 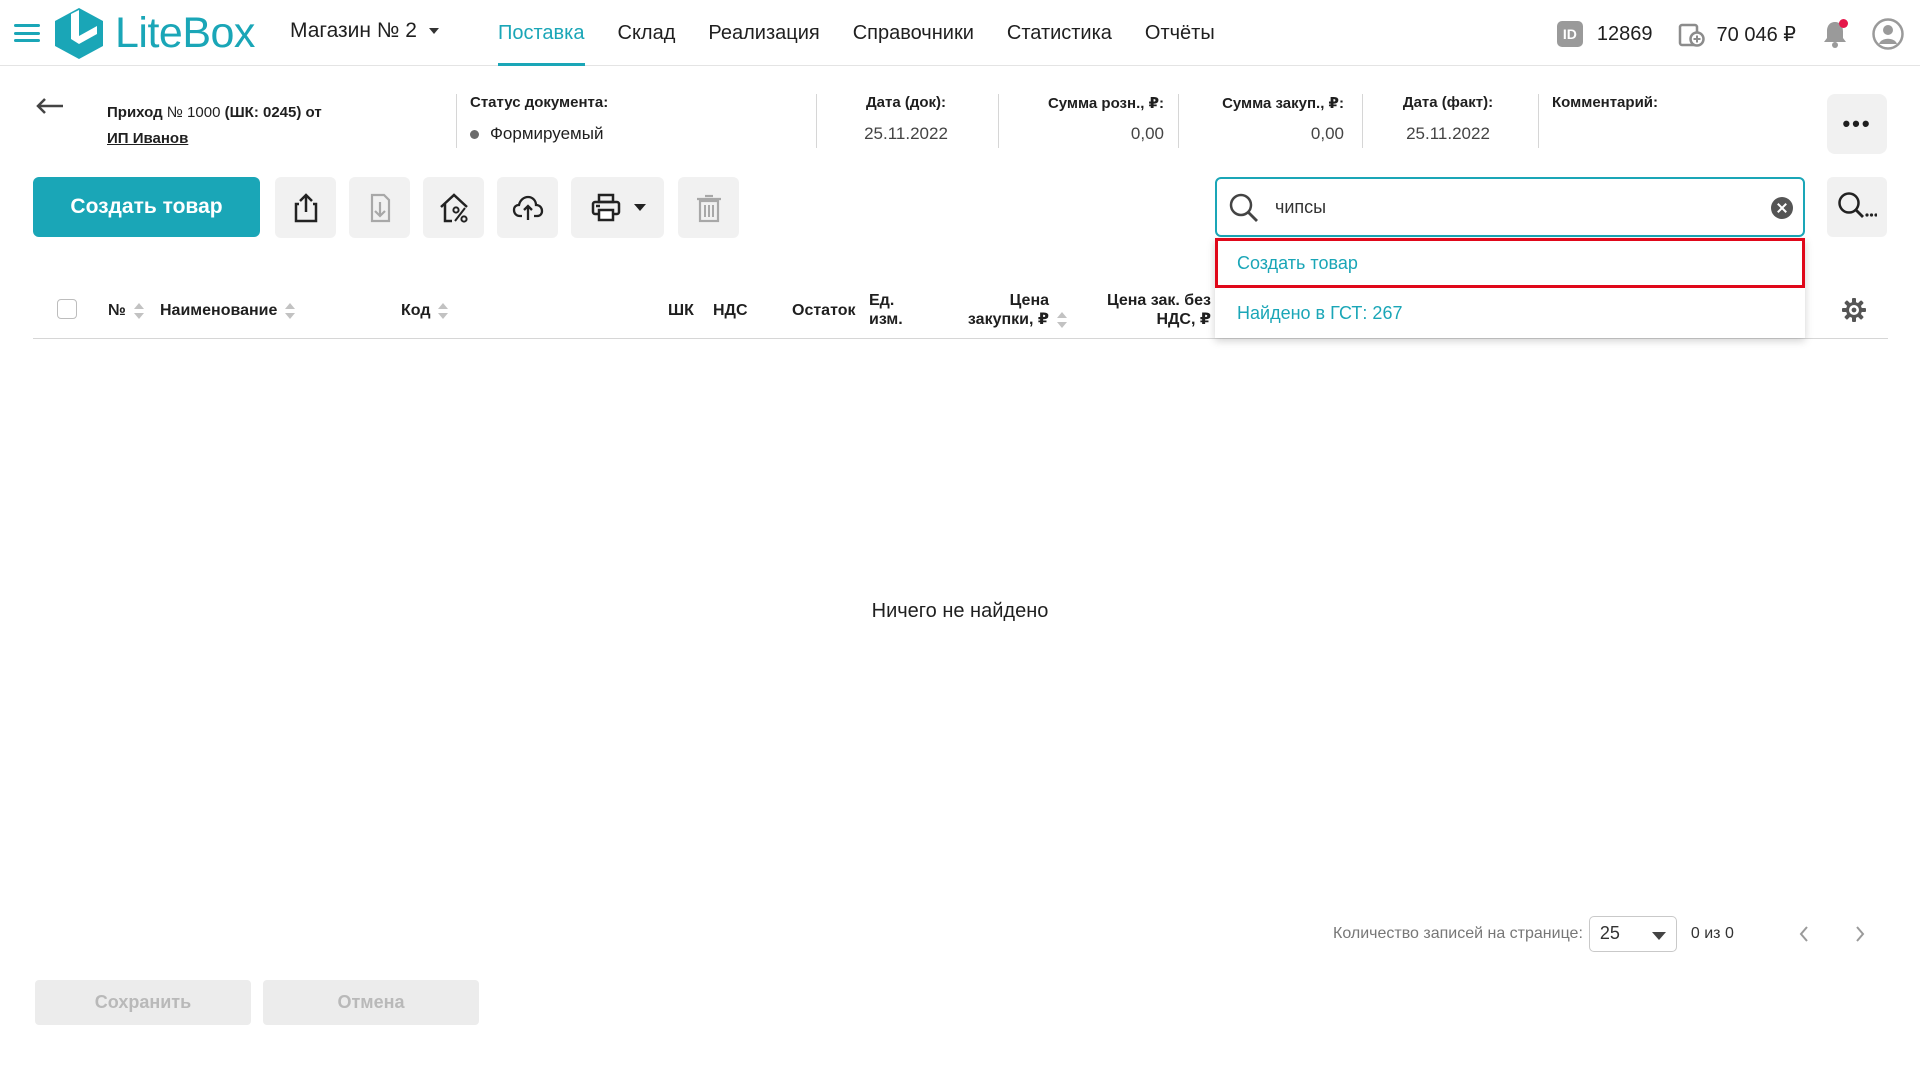 I want to click on account-id: 12869, so click(x=1624, y=33).